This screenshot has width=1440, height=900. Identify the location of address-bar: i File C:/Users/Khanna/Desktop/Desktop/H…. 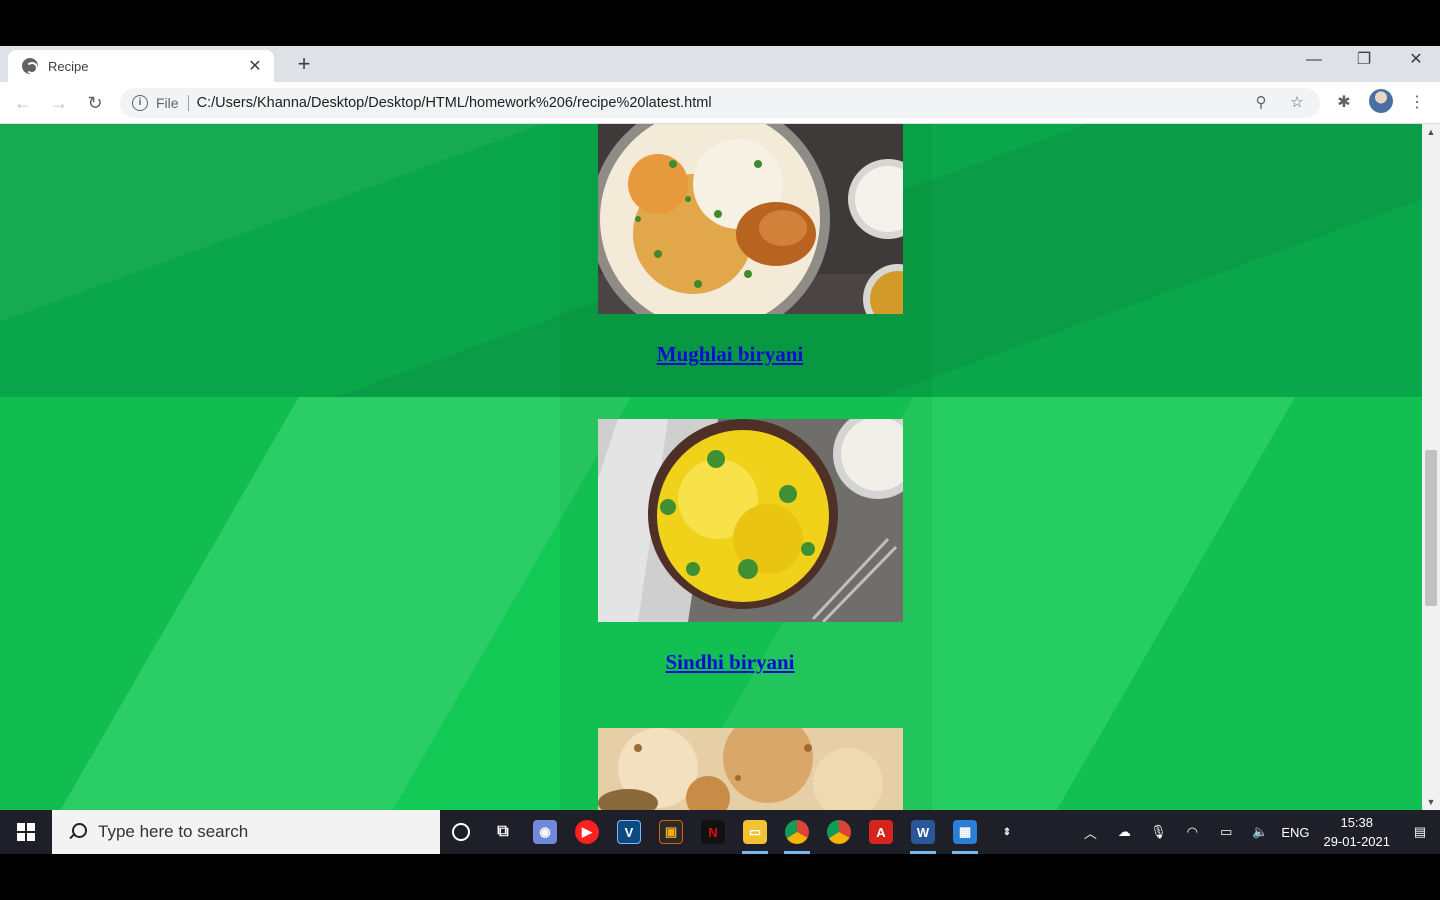
(720, 103).